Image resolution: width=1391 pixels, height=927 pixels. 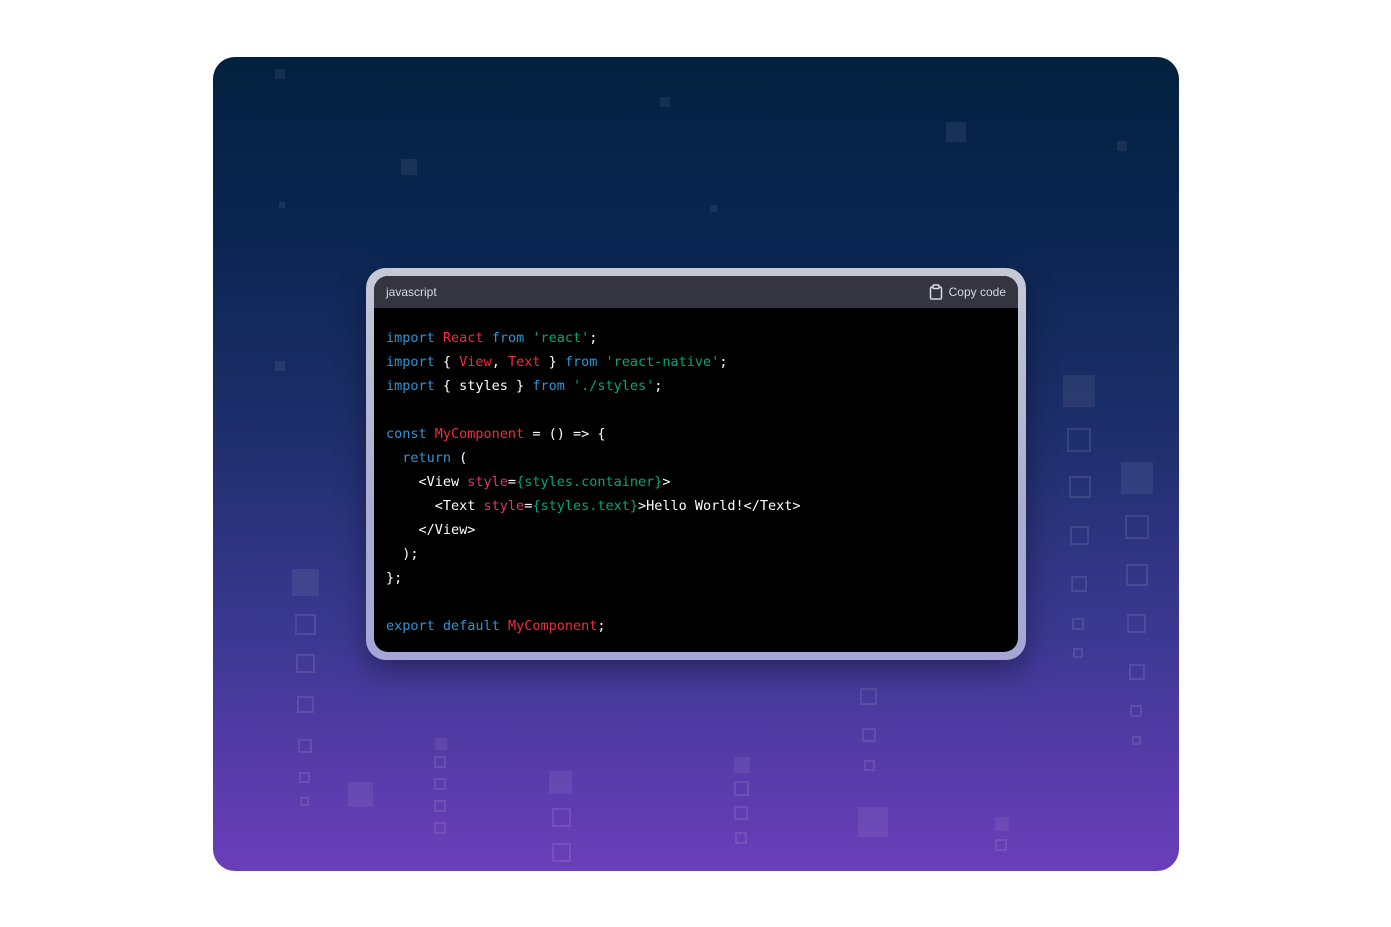 I want to click on code-header: javascript Copy code, so click(x=696, y=292).